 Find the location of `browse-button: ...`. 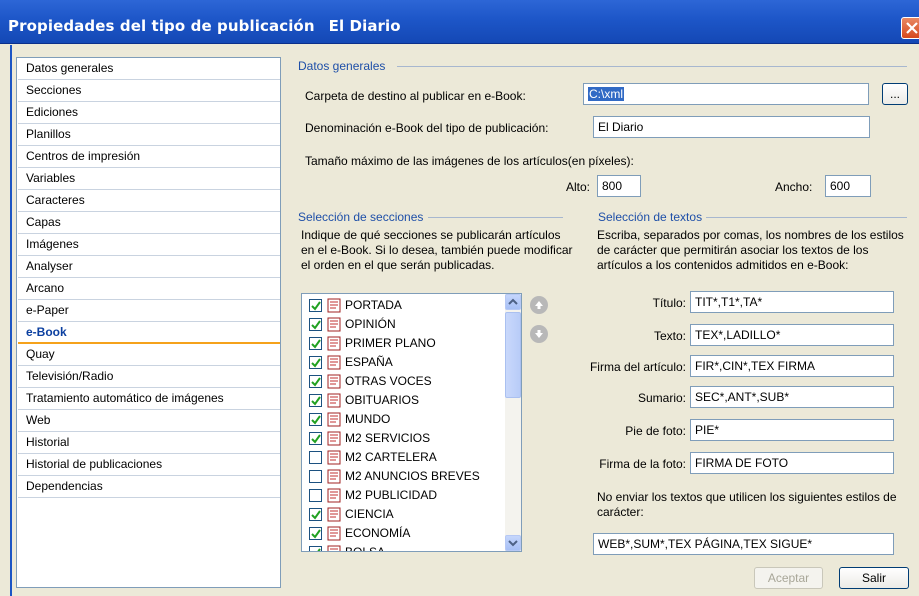

browse-button: ... is located at coordinates (895, 94).